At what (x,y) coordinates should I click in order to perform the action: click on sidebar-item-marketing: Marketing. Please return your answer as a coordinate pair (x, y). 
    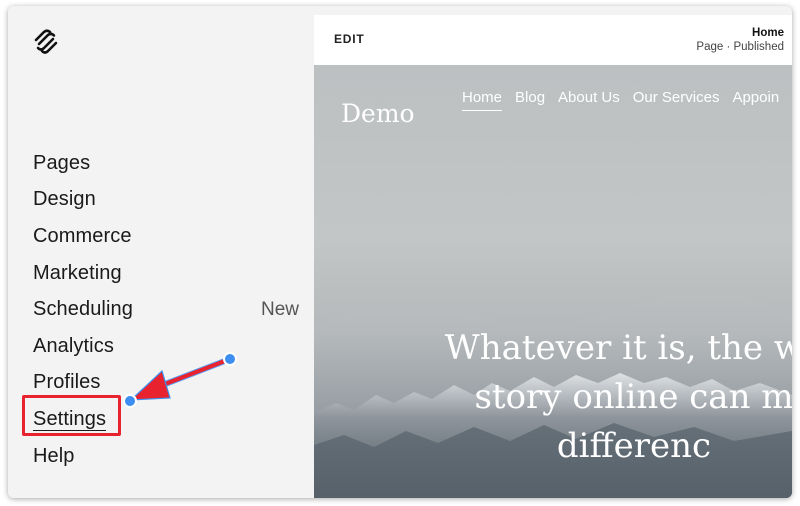
    Looking at the image, I should click on (163, 273).